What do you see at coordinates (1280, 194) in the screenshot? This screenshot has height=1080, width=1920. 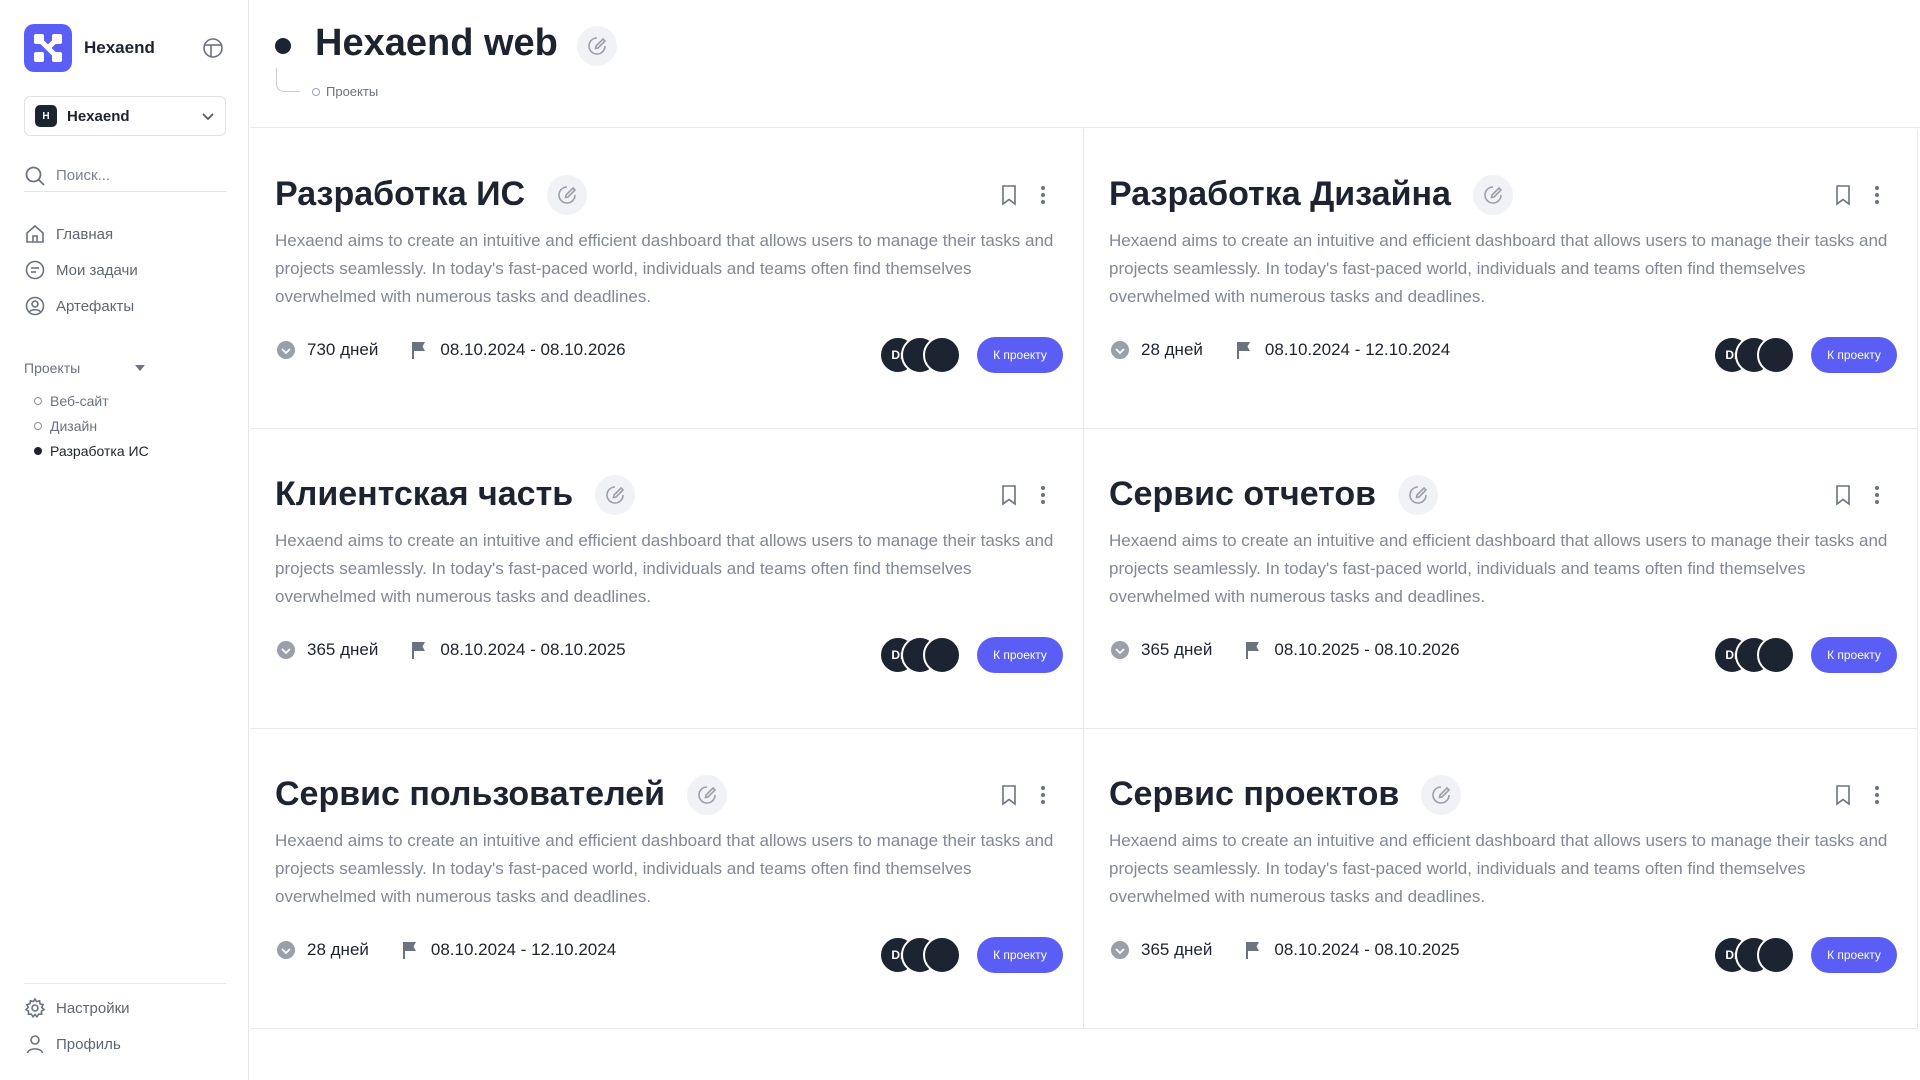 I see `project-title: Разработка Дизайна` at bounding box center [1280, 194].